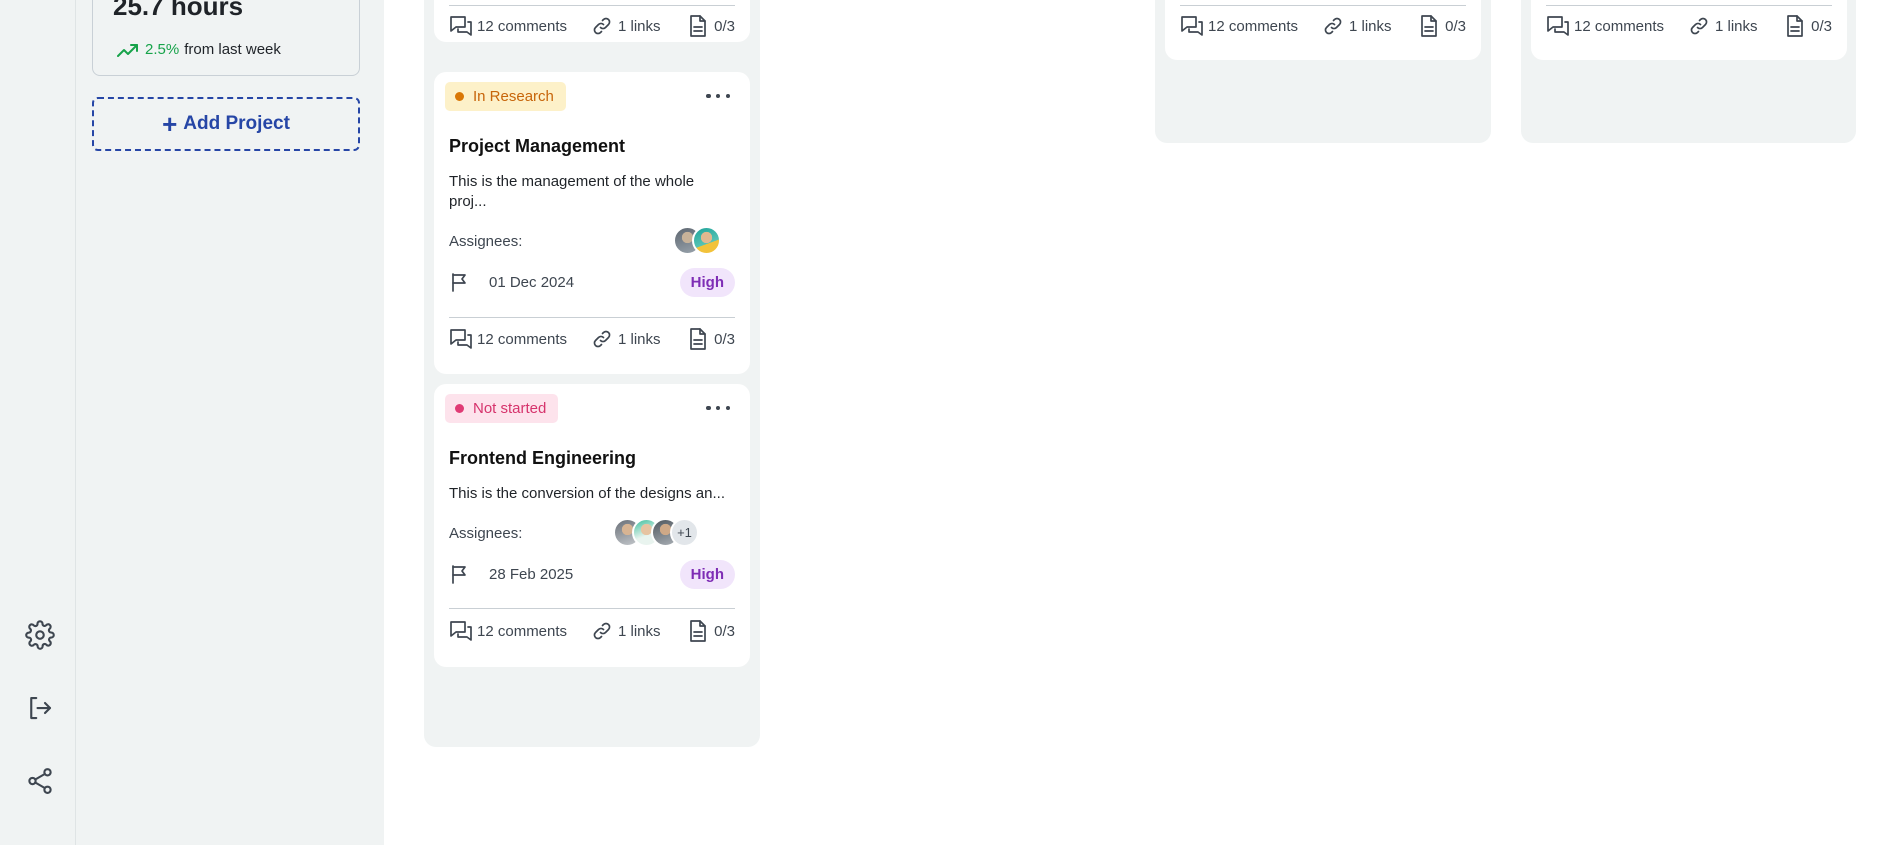 This screenshot has width=1897, height=845. Describe the element at coordinates (178, 10) in the screenshot. I see `stat-value: 25.7 hours` at that location.